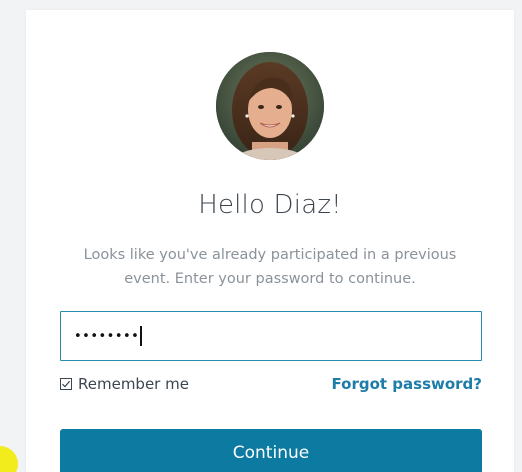 The image size is (522, 472). I want to click on checkmark-icon, so click(66, 384).